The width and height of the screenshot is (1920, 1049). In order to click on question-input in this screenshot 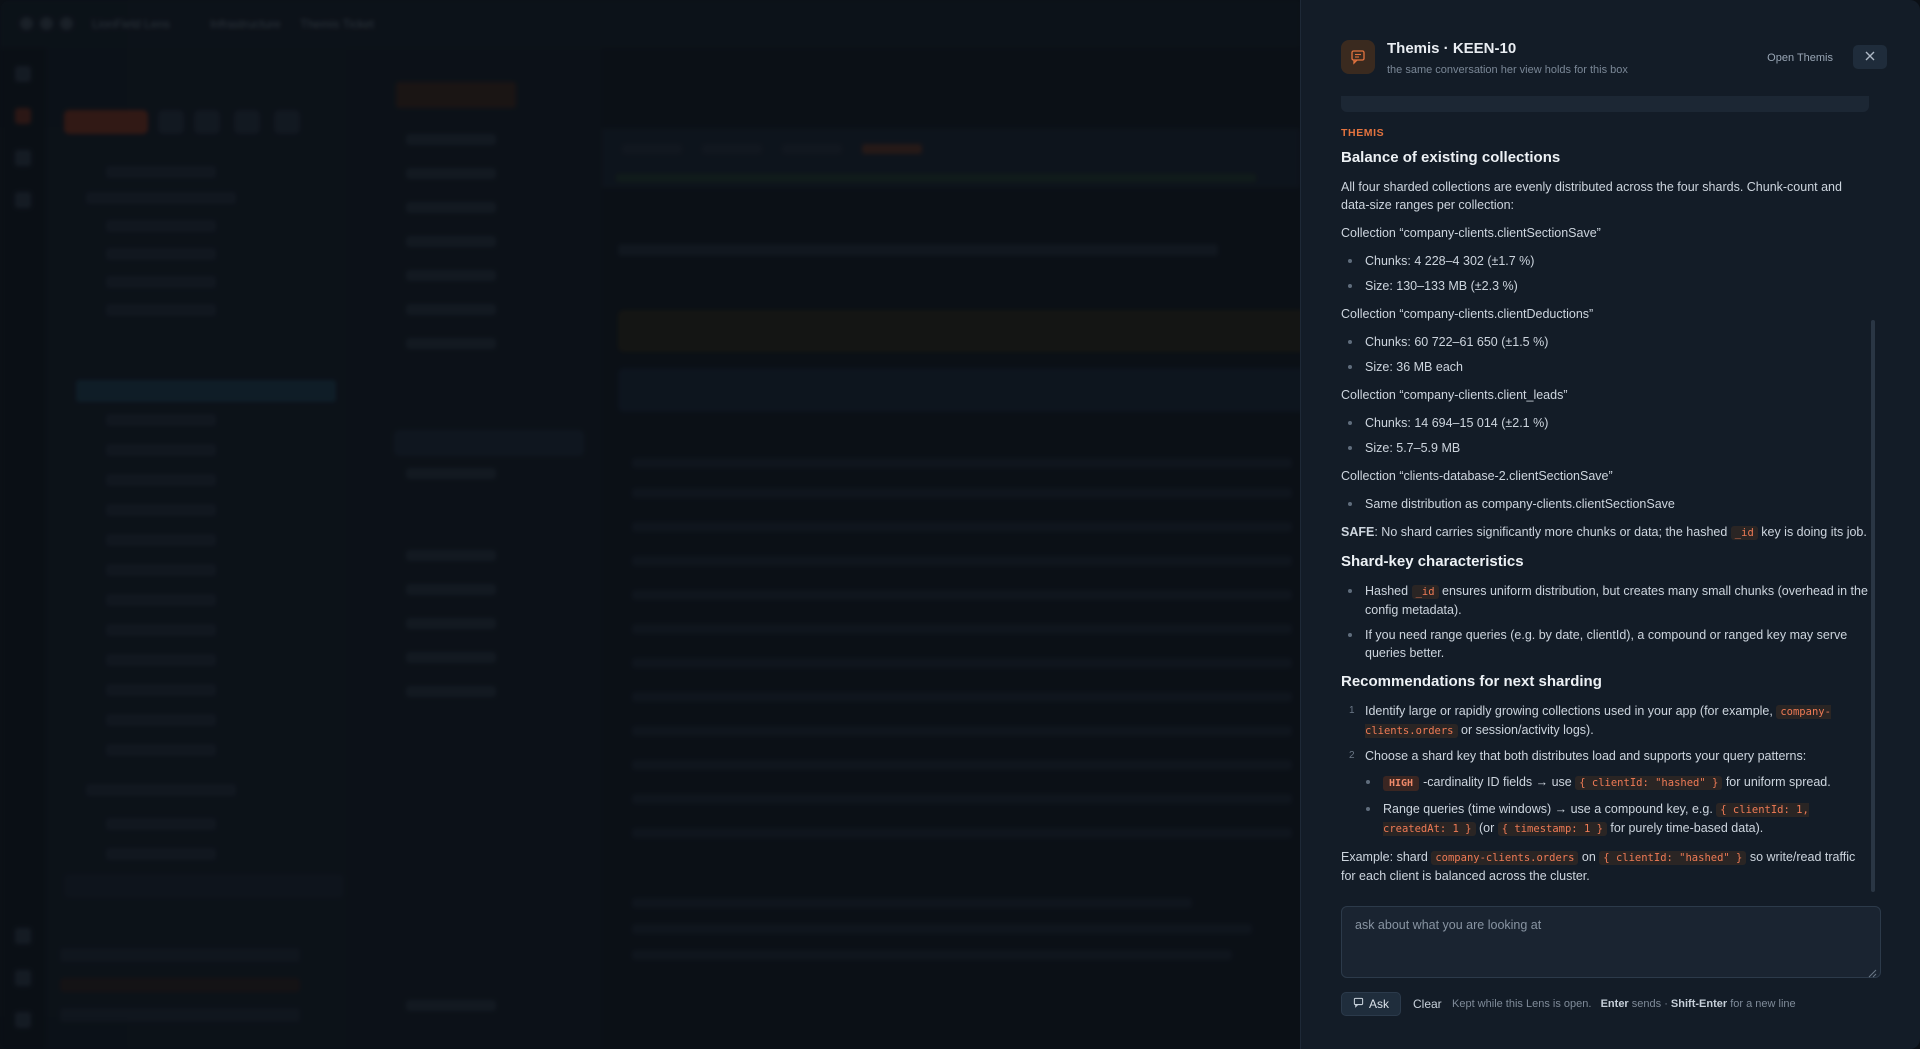, I will do `click(1611, 942)`.